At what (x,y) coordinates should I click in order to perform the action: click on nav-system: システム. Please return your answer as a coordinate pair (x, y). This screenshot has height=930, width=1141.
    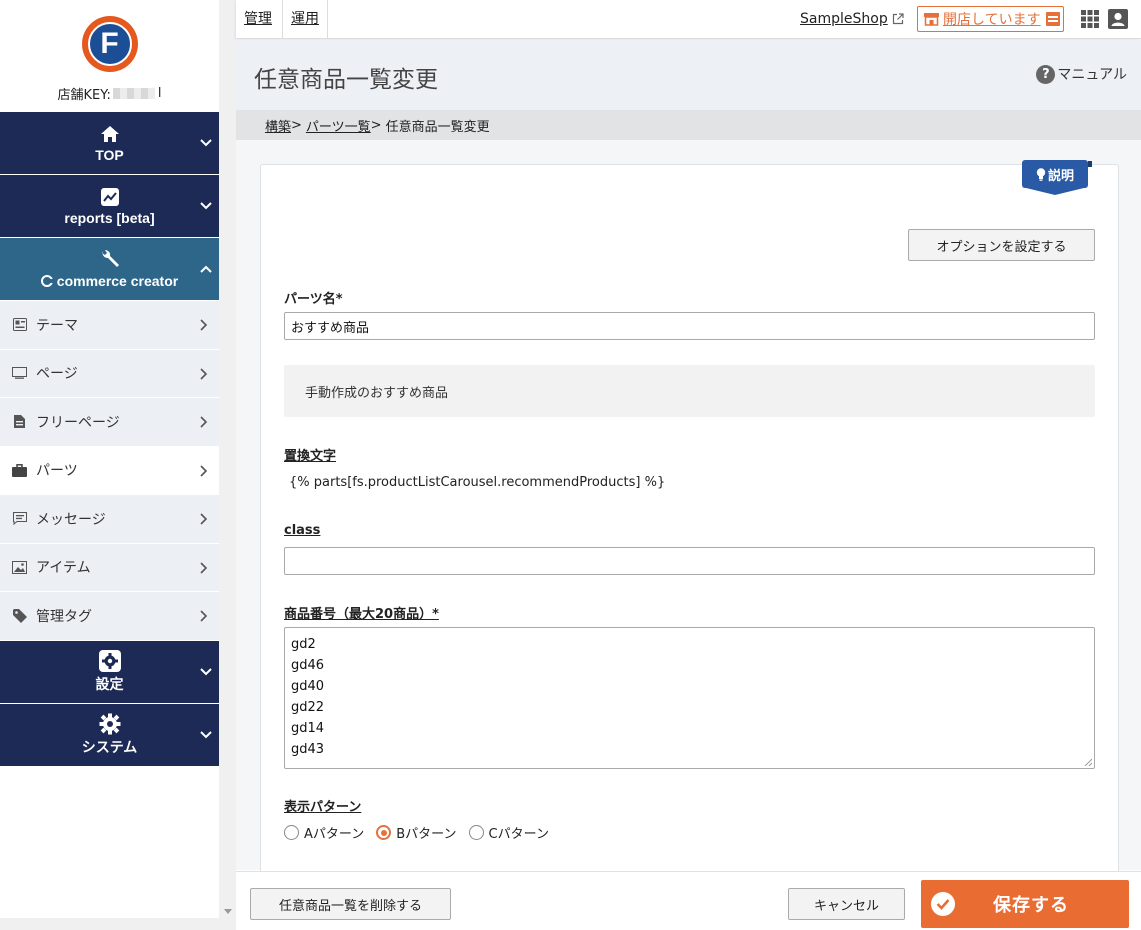
    Looking at the image, I should click on (109, 735).